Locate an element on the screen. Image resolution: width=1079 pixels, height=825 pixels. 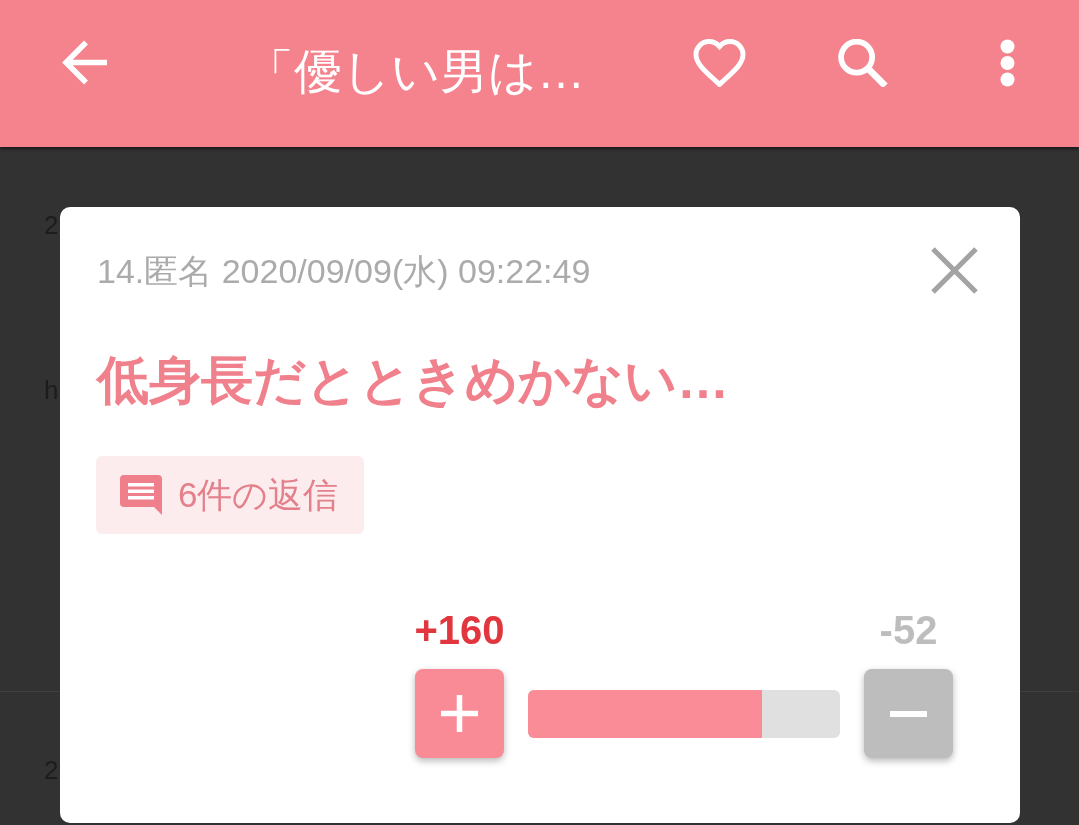
downvote-button is located at coordinates (908, 713).